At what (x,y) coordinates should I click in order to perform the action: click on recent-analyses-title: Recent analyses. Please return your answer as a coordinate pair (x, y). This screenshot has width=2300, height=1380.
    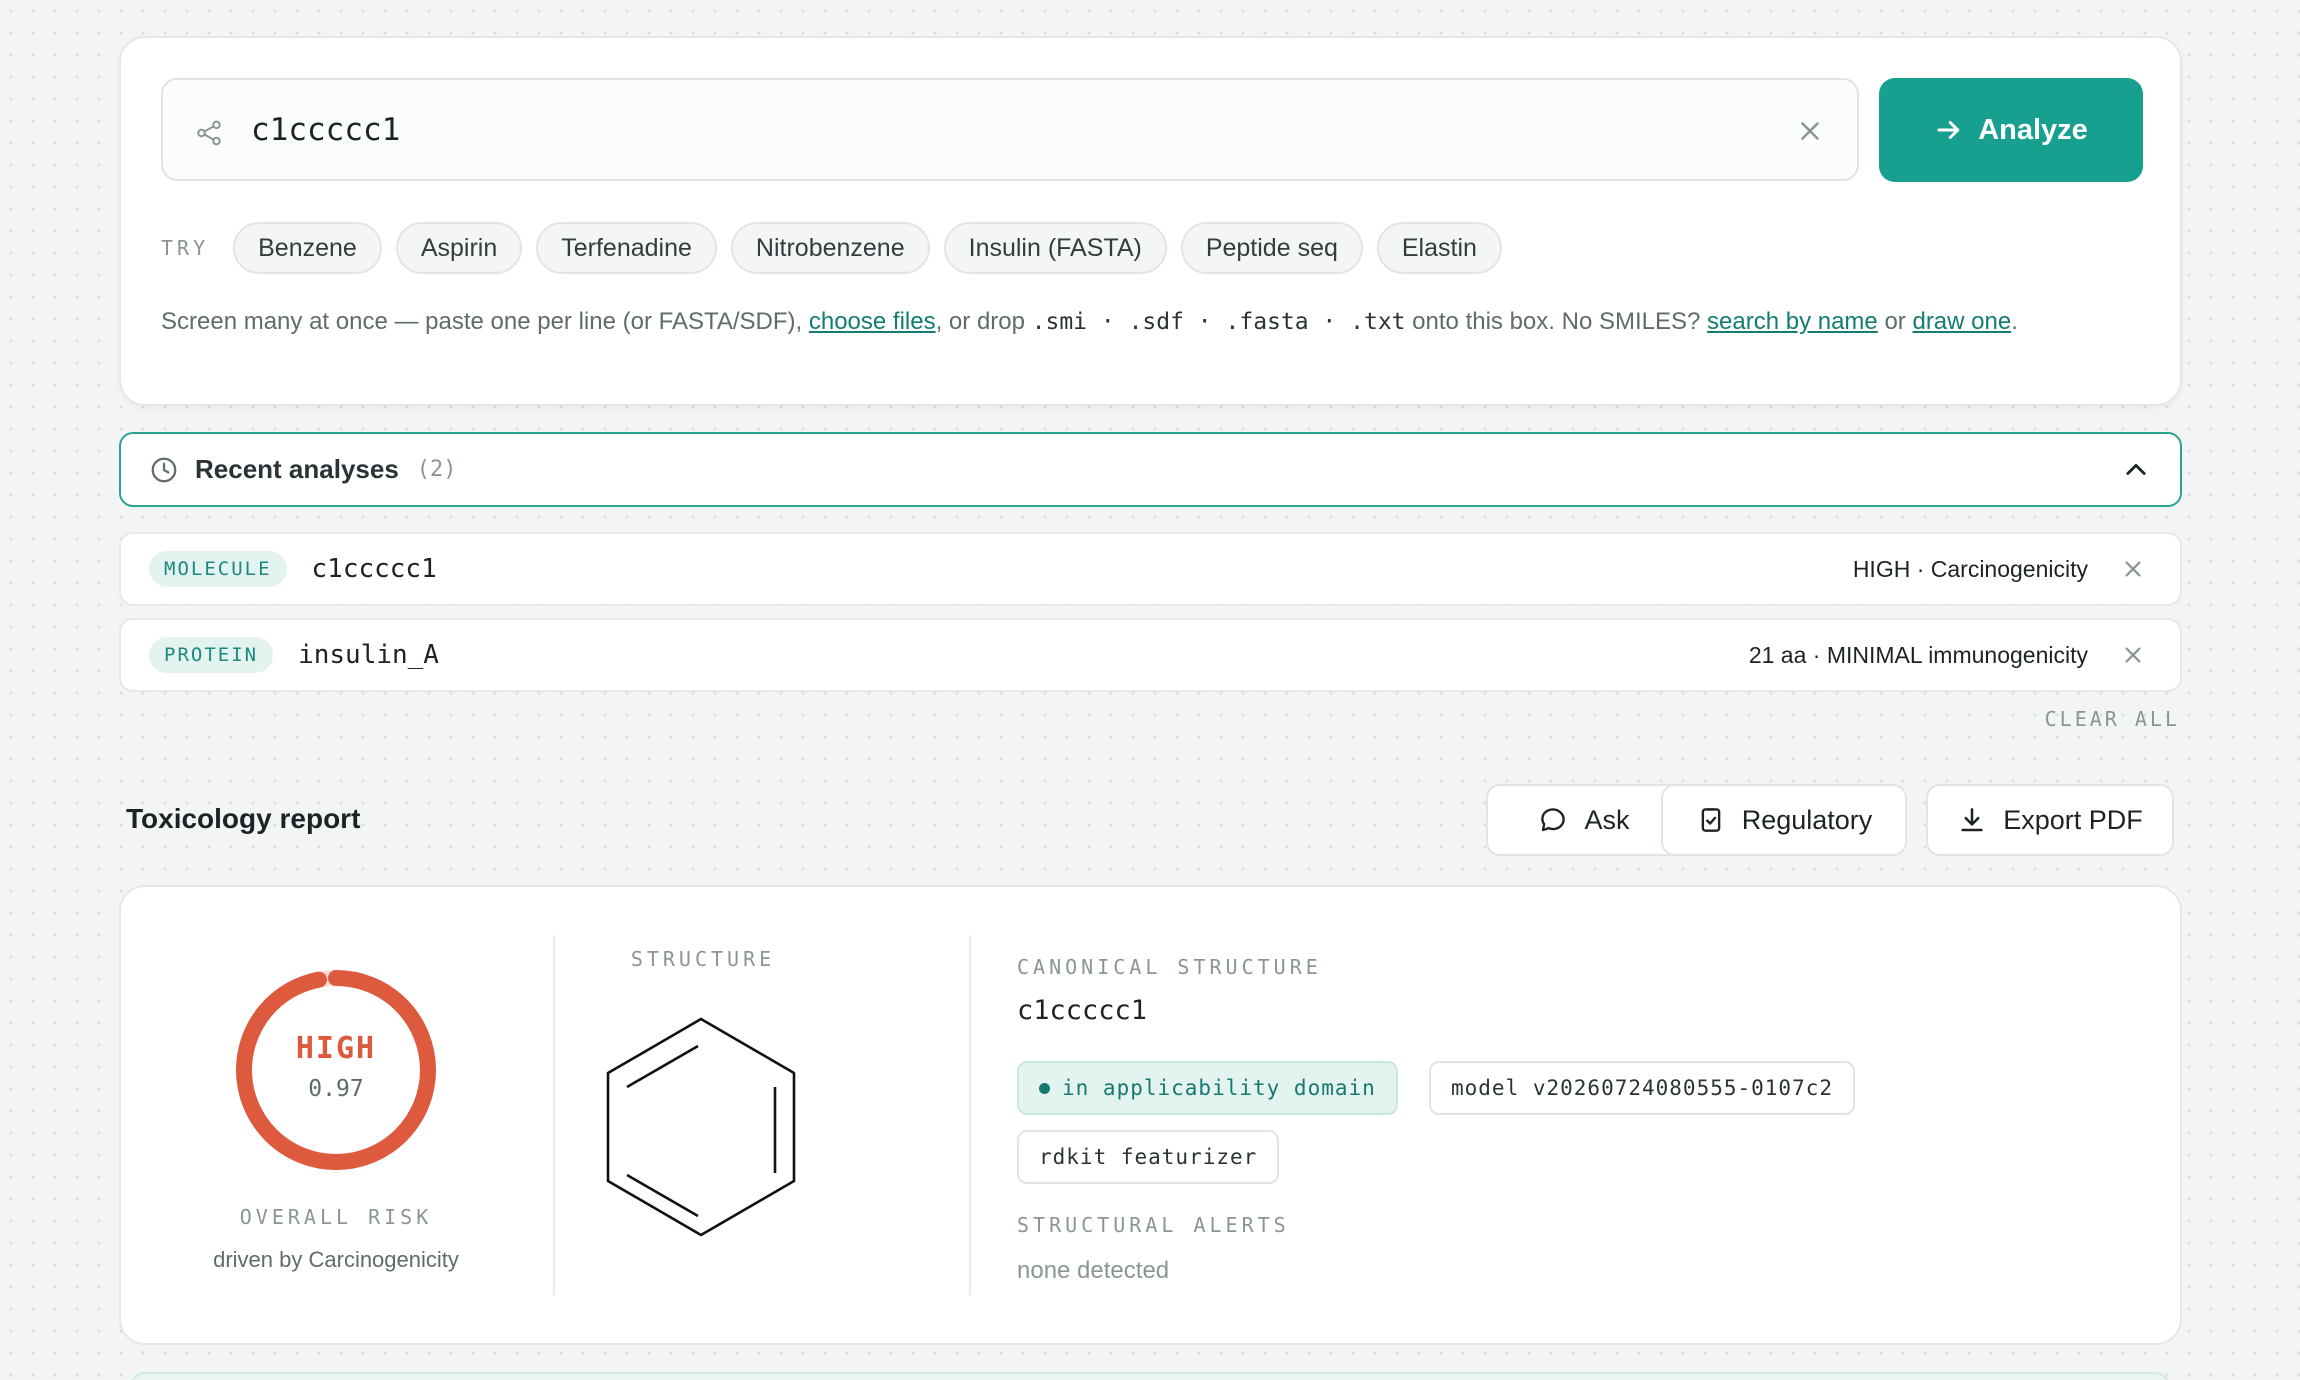
    Looking at the image, I should click on (297, 469).